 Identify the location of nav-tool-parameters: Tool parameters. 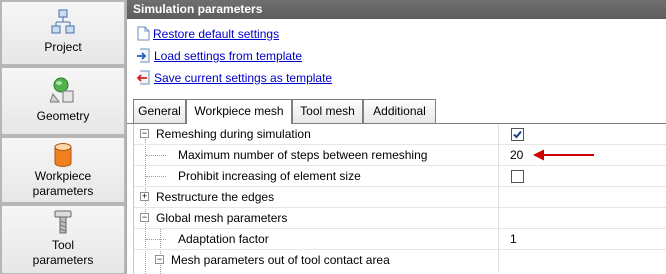
(63, 239).